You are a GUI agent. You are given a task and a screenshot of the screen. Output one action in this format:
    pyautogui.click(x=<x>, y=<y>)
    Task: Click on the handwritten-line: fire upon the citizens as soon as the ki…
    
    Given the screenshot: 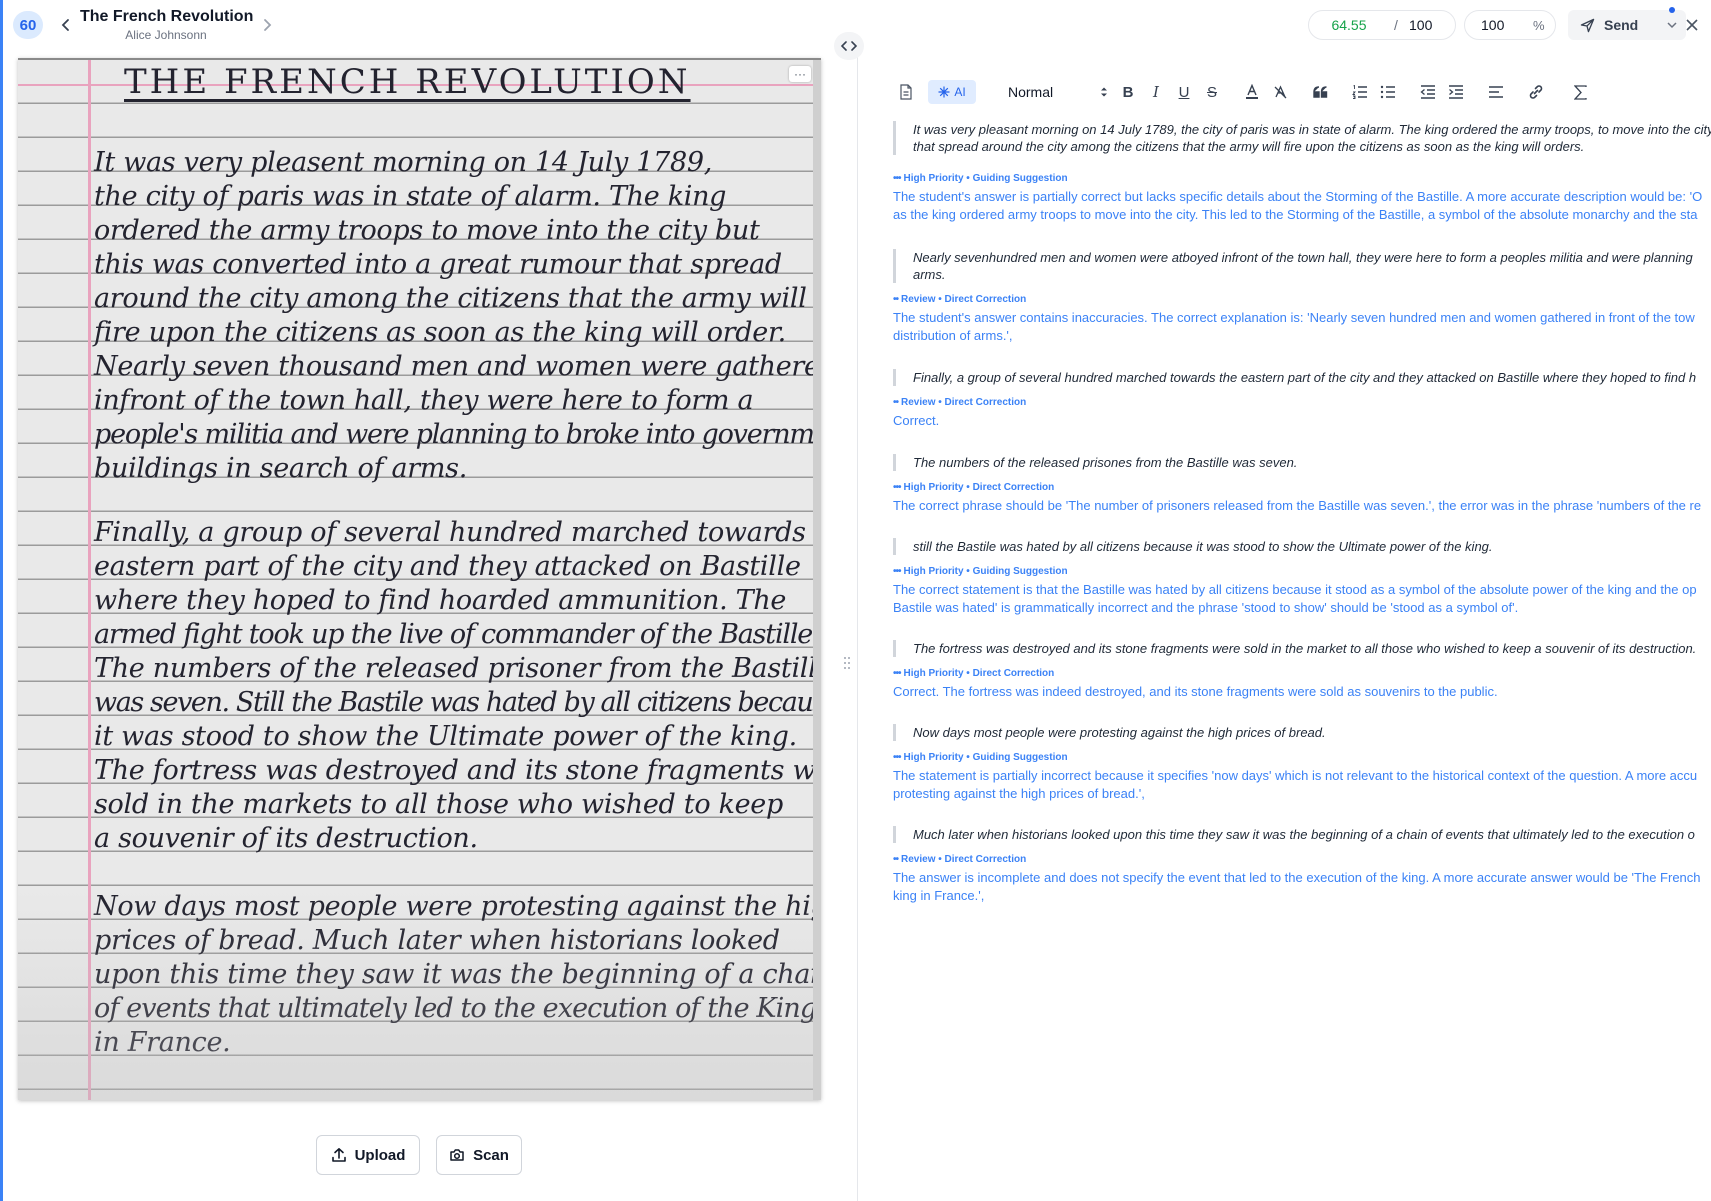 What is the action you would take?
    pyautogui.click(x=440, y=332)
    